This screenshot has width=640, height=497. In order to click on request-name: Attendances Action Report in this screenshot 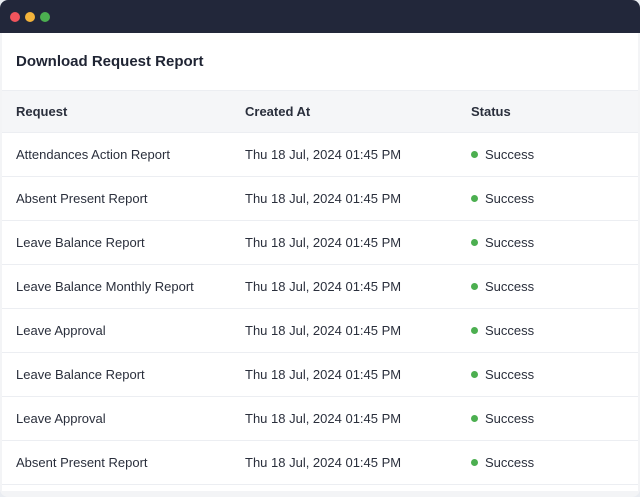, I will do `click(93, 154)`.